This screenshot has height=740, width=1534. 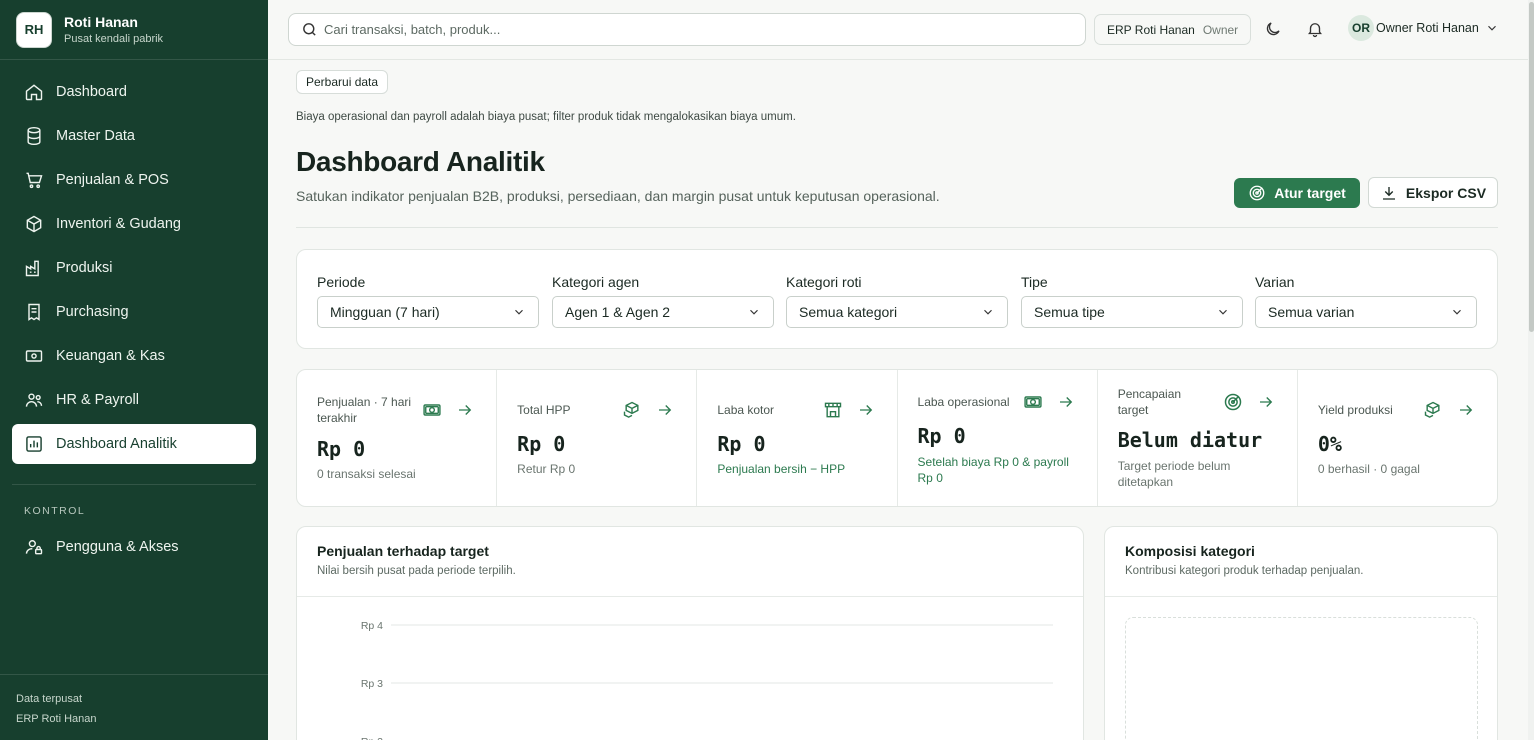 I want to click on set-target-label: Atur target, so click(x=1310, y=193).